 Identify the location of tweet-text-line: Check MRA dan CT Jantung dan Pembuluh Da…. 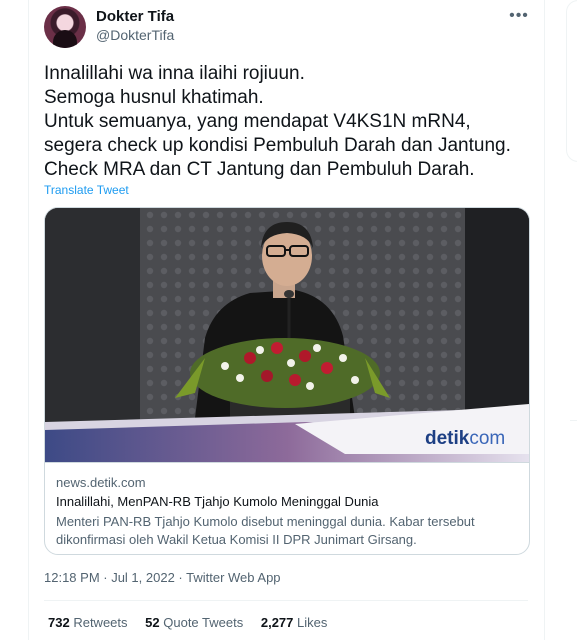
(259, 169).